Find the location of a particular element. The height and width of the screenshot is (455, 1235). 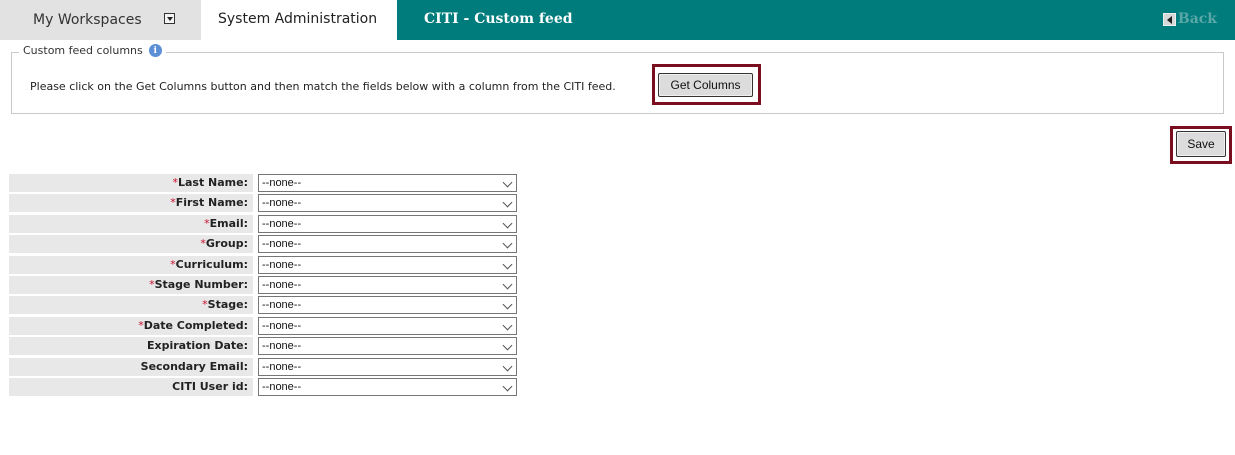

field-label: *Stage: is located at coordinates (131, 305).